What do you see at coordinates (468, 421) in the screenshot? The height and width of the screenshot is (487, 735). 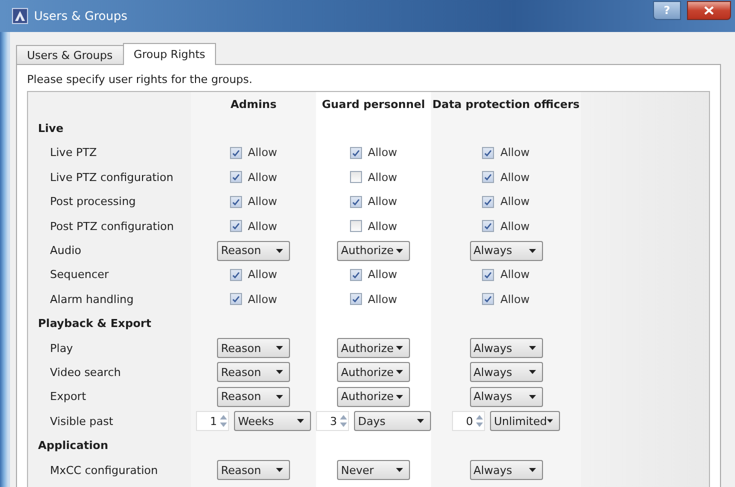 I see `number-spinbox: 0` at bounding box center [468, 421].